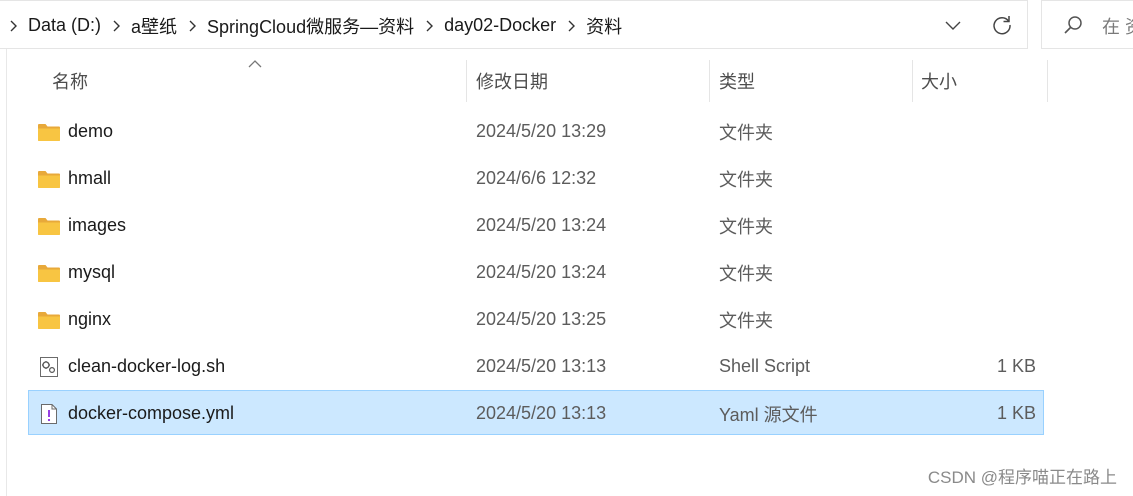 The image size is (1133, 496). What do you see at coordinates (1117, 27) in the screenshot?
I see `search-placeholder: 在 资` at bounding box center [1117, 27].